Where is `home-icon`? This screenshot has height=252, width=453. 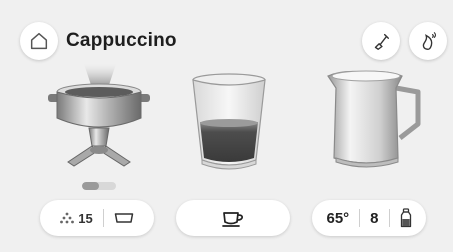
home-icon is located at coordinates (39, 41).